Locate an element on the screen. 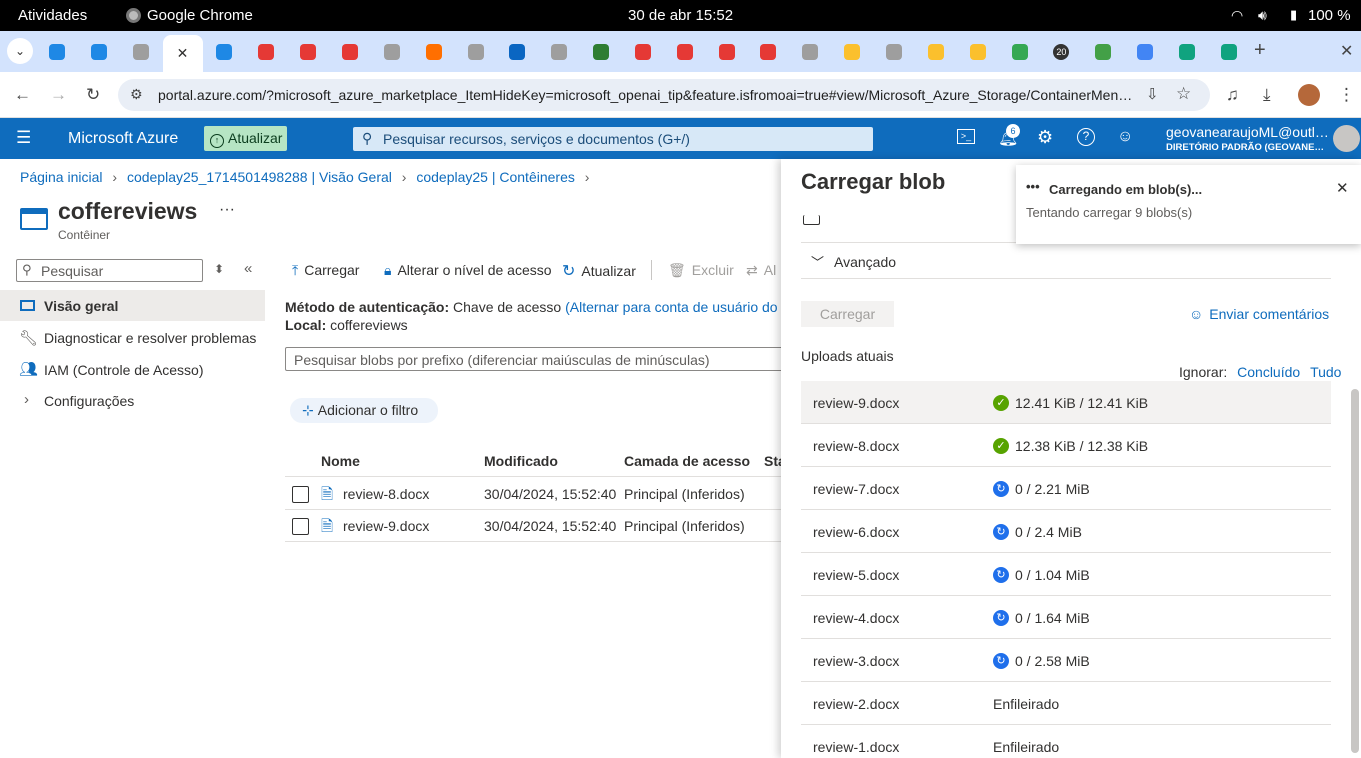 The image size is (1361, 758). wifi-icon: ◠ is located at coordinates (1237, 15).